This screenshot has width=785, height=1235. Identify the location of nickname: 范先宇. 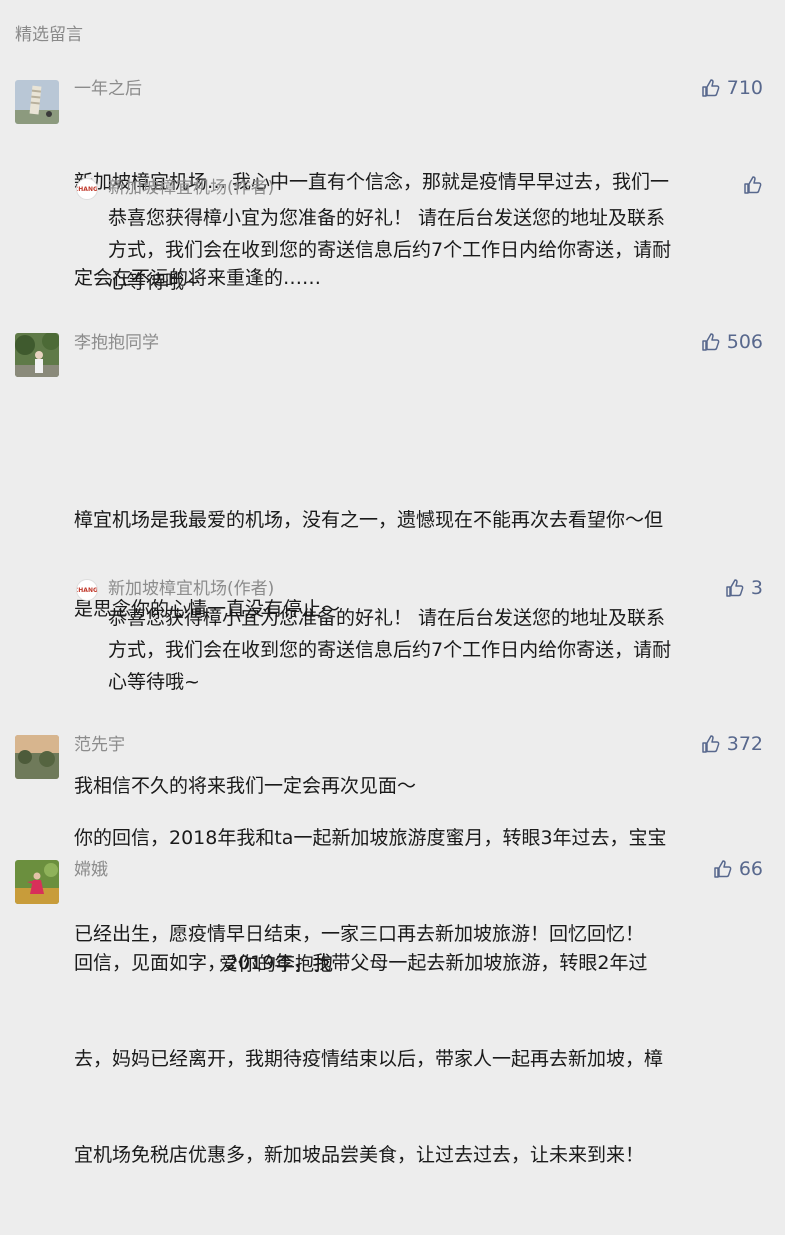
(99, 745).